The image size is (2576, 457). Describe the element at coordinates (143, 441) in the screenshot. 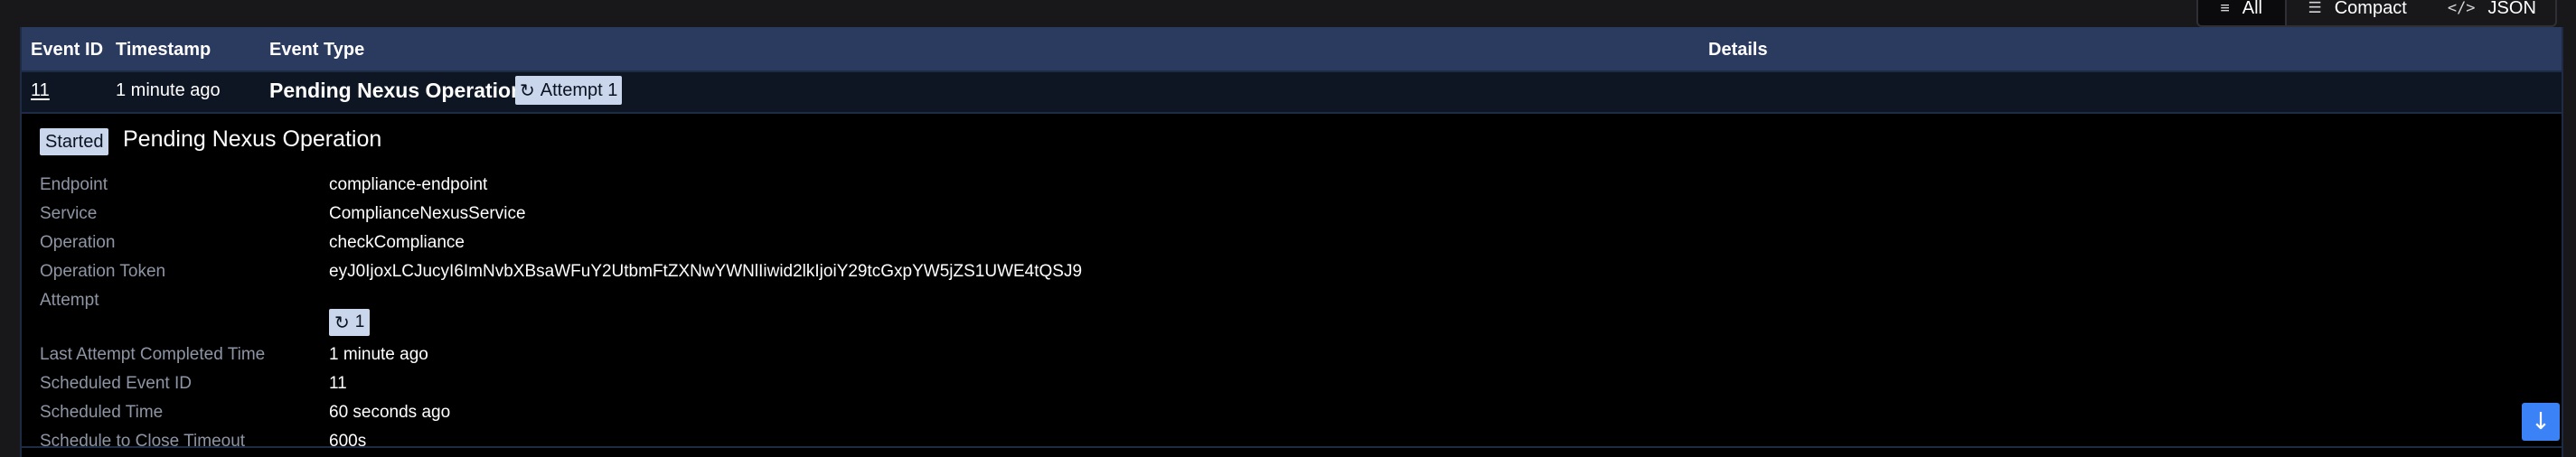

I see `field-label-schedule-to-close-timeout: Schedule to Close Timeout` at that location.